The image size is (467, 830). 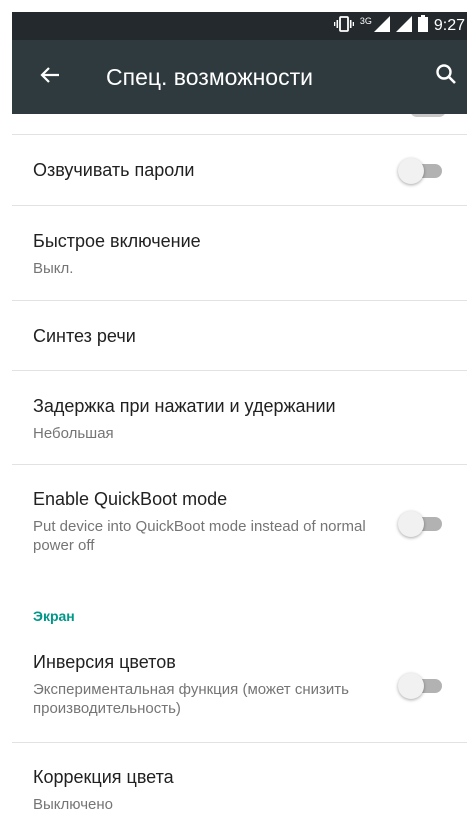 I want to click on color-inversion-switch, so click(x=421, y=685).